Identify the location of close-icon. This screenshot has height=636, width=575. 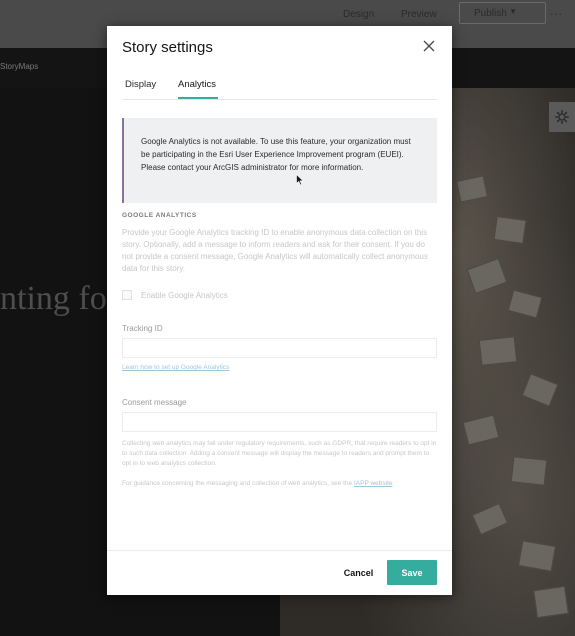
(429, 46).